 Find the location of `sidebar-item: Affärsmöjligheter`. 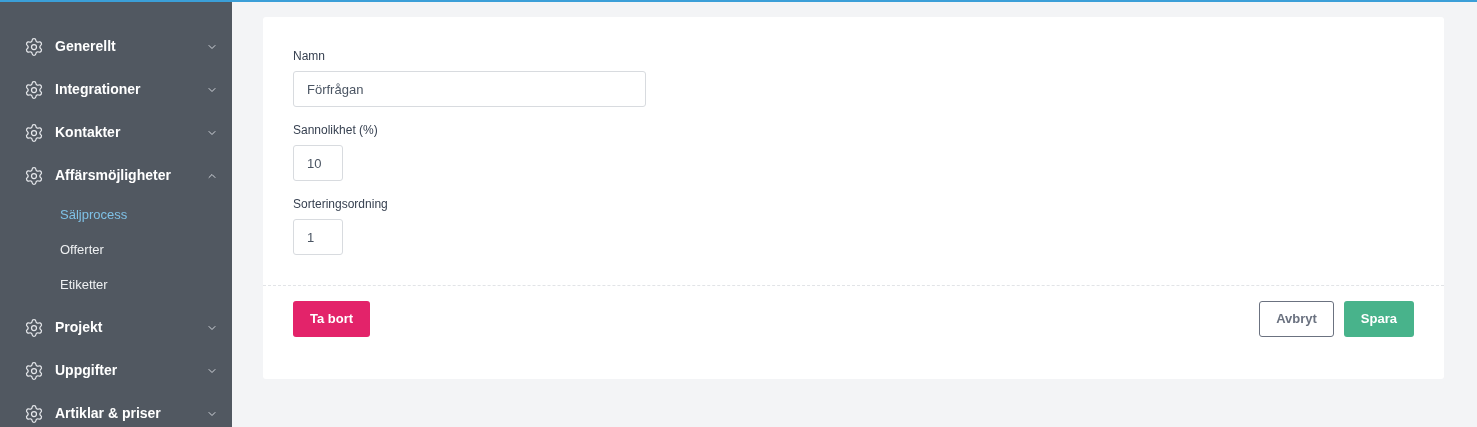

sidebar-item: Affärsmöjligheter is located at coordinates (116, 175).